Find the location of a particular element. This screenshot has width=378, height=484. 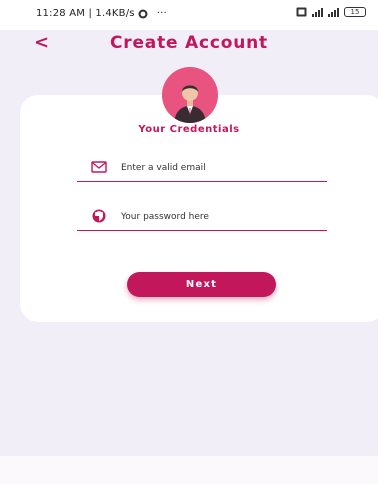

email-field is located at coordinates (202, 170).